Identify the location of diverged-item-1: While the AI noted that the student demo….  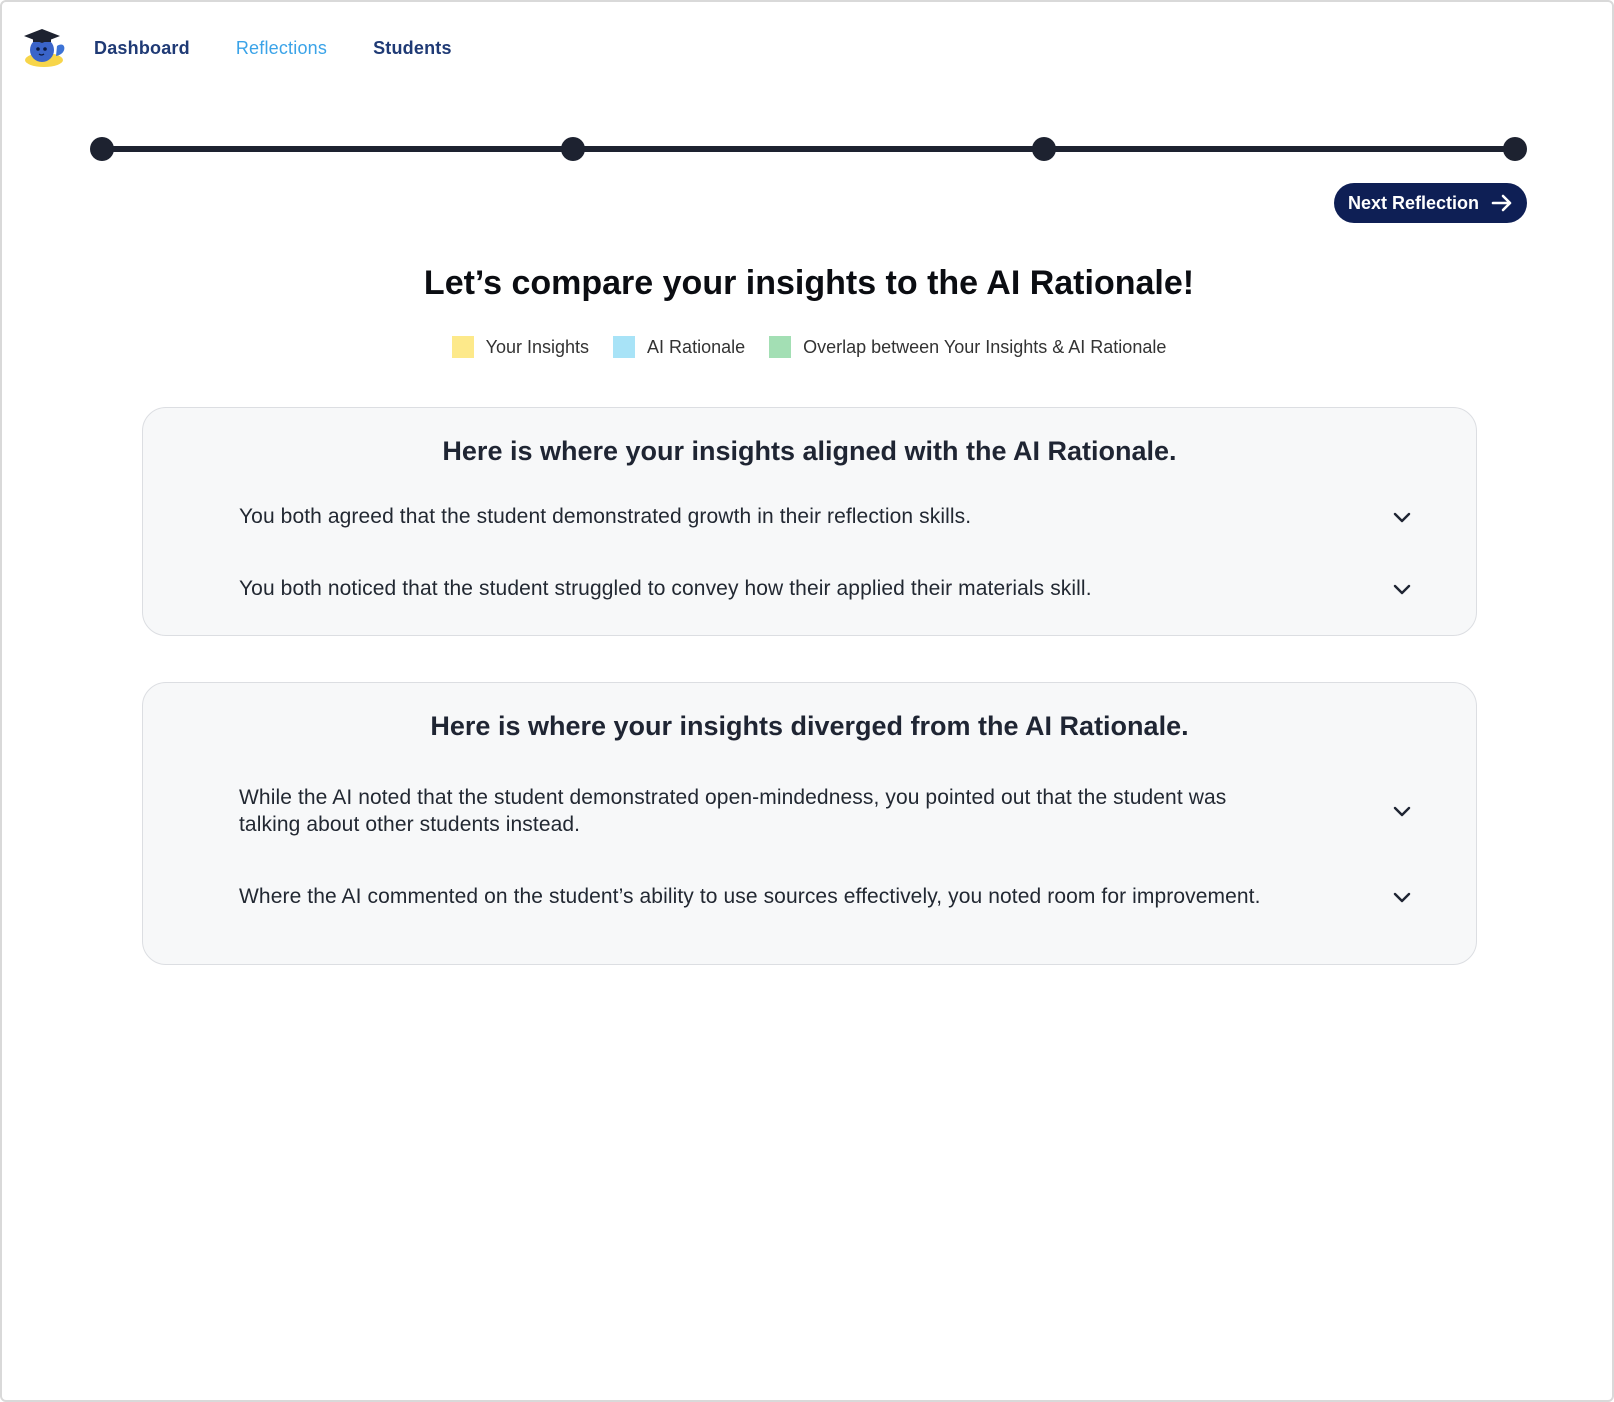
(826, 811).